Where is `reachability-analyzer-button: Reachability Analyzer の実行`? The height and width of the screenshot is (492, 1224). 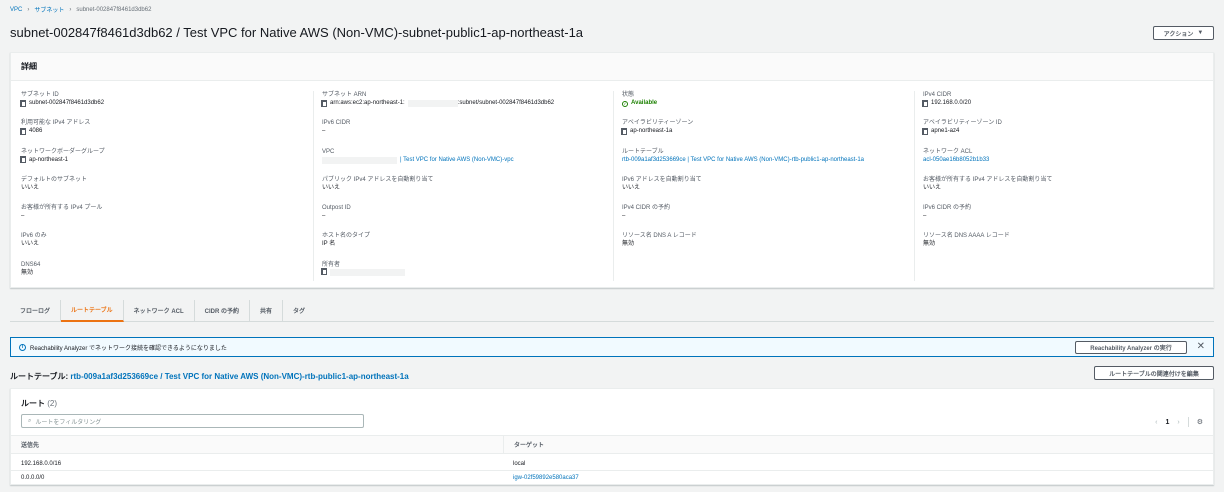
reachability-analyzer-button: Reachability Analyzer の実行 is located at coordinates (1131, 347).